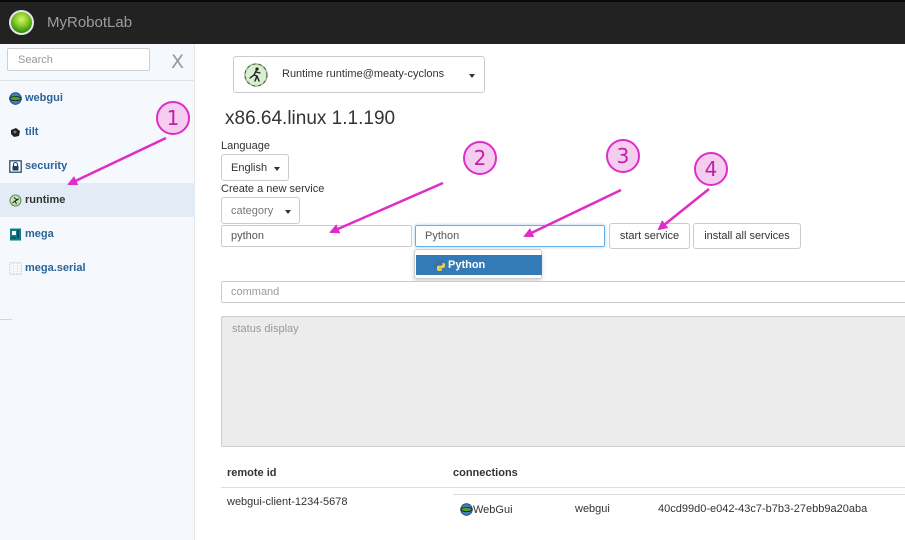  What do you see at coordinates (78, 59) in the screenshot?
I see `search-input` at bounding box center [78, 59].